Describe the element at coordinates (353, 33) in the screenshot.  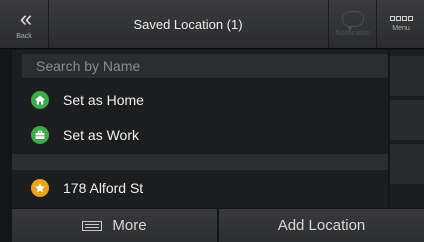
I see `notification-label: Notification` at that location.